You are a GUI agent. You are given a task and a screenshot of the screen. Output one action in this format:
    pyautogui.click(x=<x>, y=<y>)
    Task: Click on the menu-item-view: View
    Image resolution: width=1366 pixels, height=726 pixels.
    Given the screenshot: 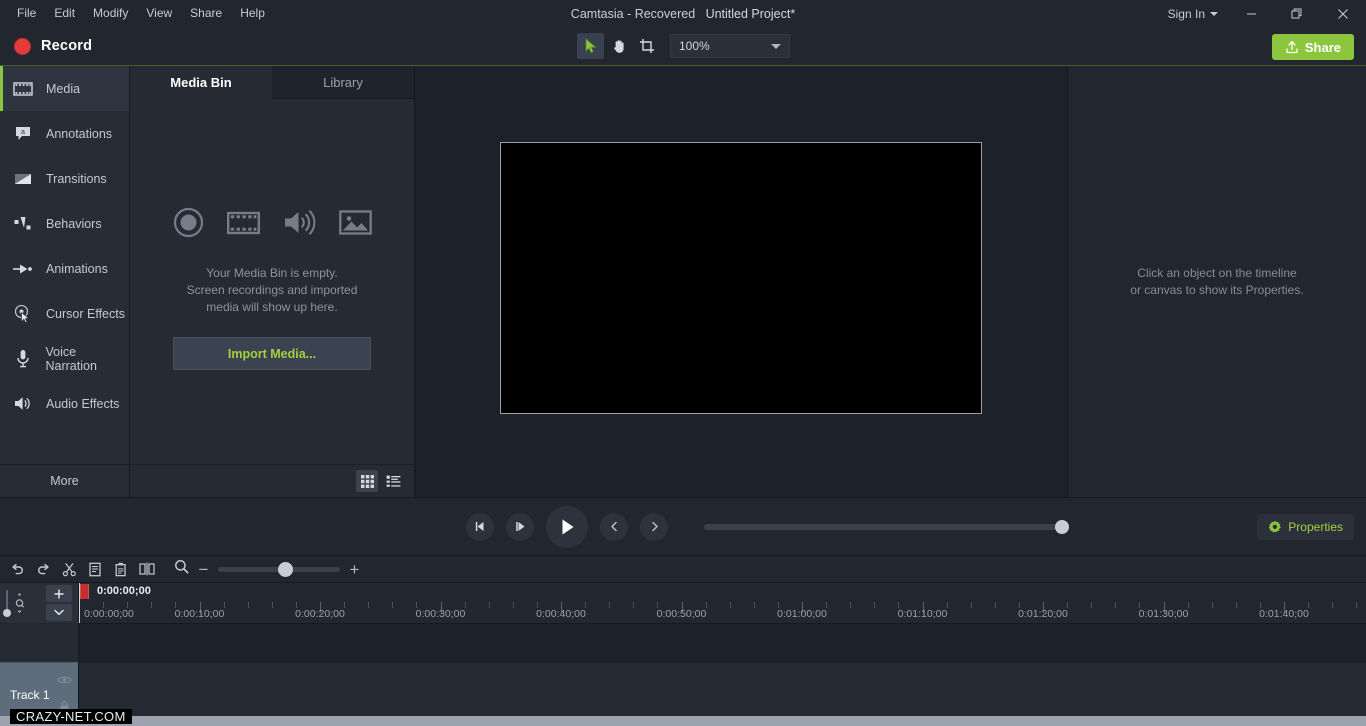 What is the action you would take?
    pyautogui.click(x=159, y=13)
    